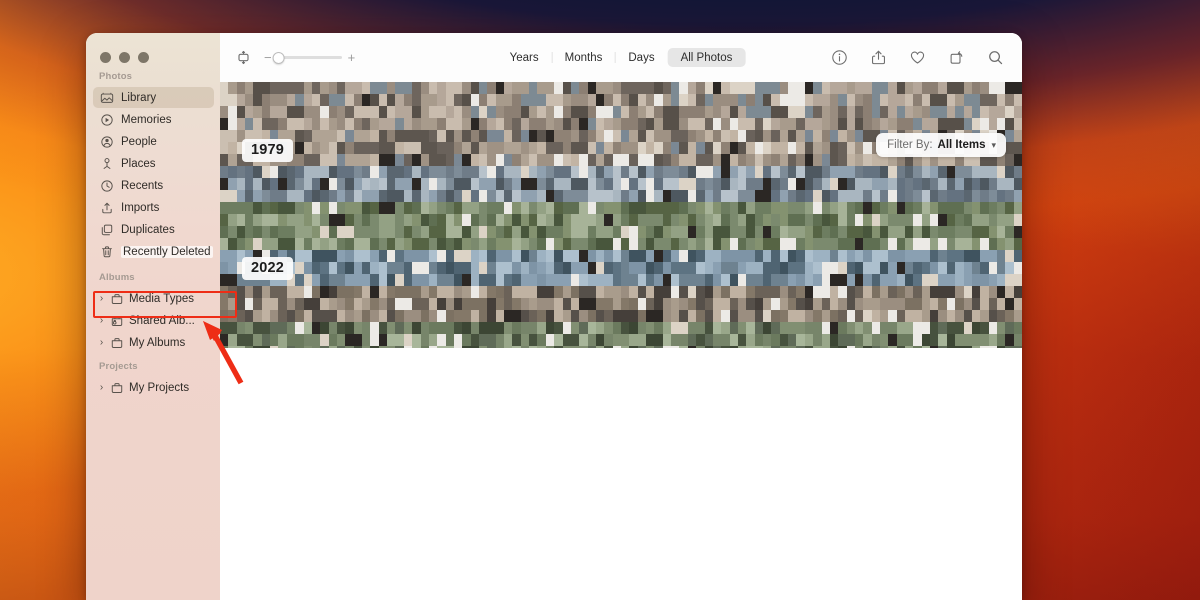 The width and height of the screenshot is (1200, 600). I want to click on zoom-slider-knob, so click(278, 57).